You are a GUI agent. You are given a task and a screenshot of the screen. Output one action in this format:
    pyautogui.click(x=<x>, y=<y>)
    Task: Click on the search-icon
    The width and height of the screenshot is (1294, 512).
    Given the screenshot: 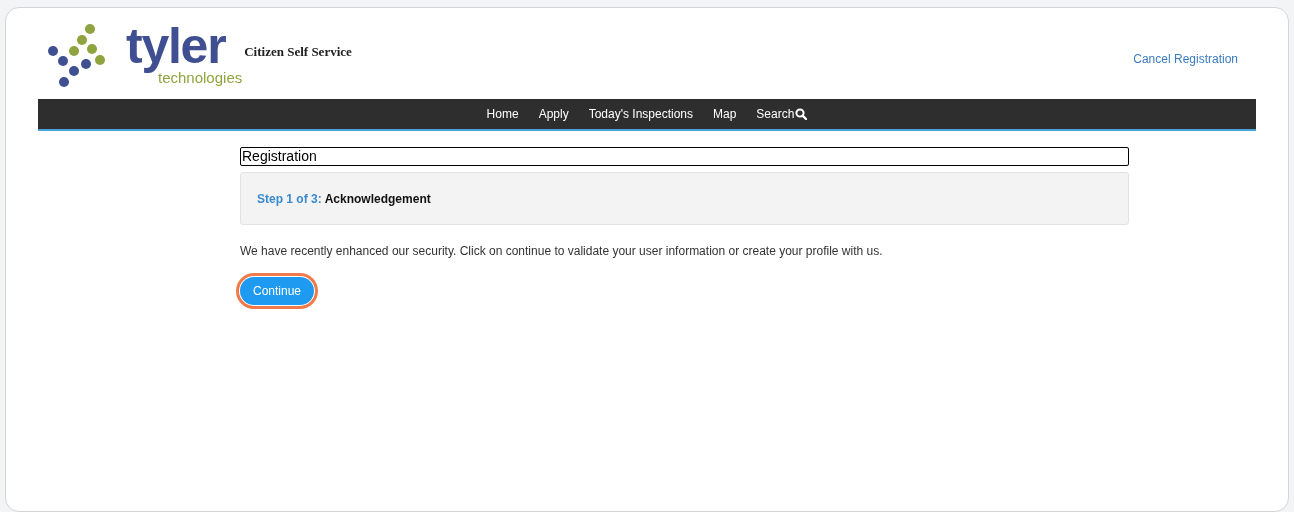 What is the action you would take?
    pyautogui.click(x=801, y=114)
    